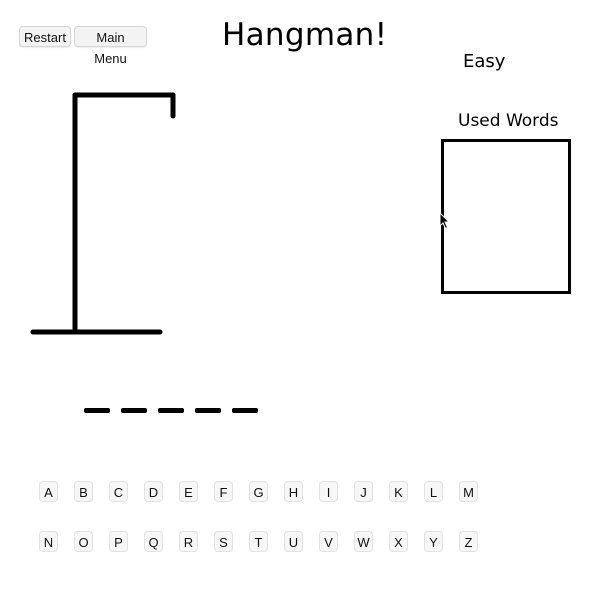  What do you see at coordinates (83, 491) in the screenshot?
I see `letter-key-b: B` at bounding box center [83, 491].